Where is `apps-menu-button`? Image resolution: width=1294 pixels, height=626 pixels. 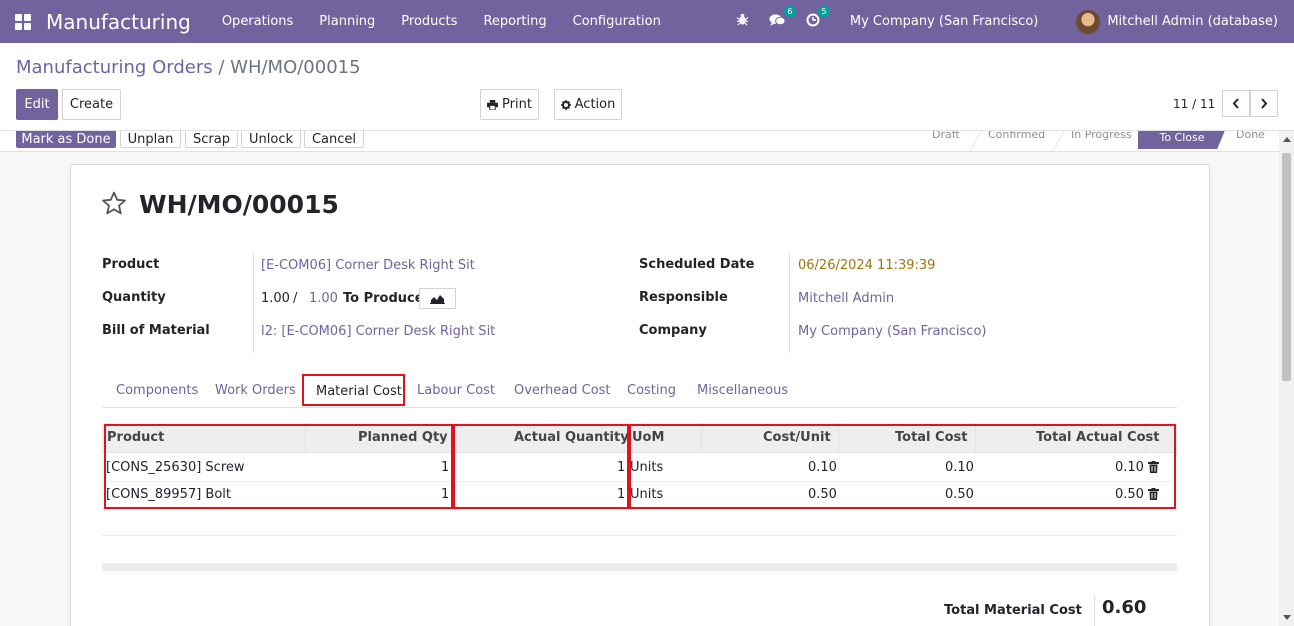 apps-menu-button is located at coordinates (23, 21).